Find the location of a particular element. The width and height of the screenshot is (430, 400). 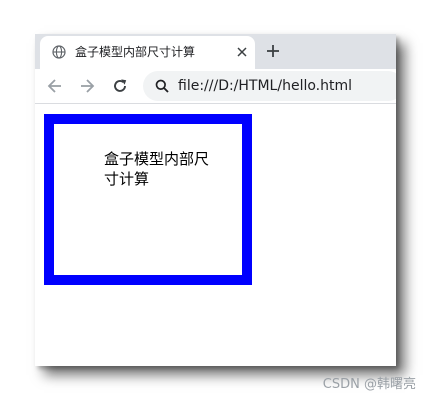

box-text: 盒子模型内部尺寸计算 is located at coordinates (157, 169).